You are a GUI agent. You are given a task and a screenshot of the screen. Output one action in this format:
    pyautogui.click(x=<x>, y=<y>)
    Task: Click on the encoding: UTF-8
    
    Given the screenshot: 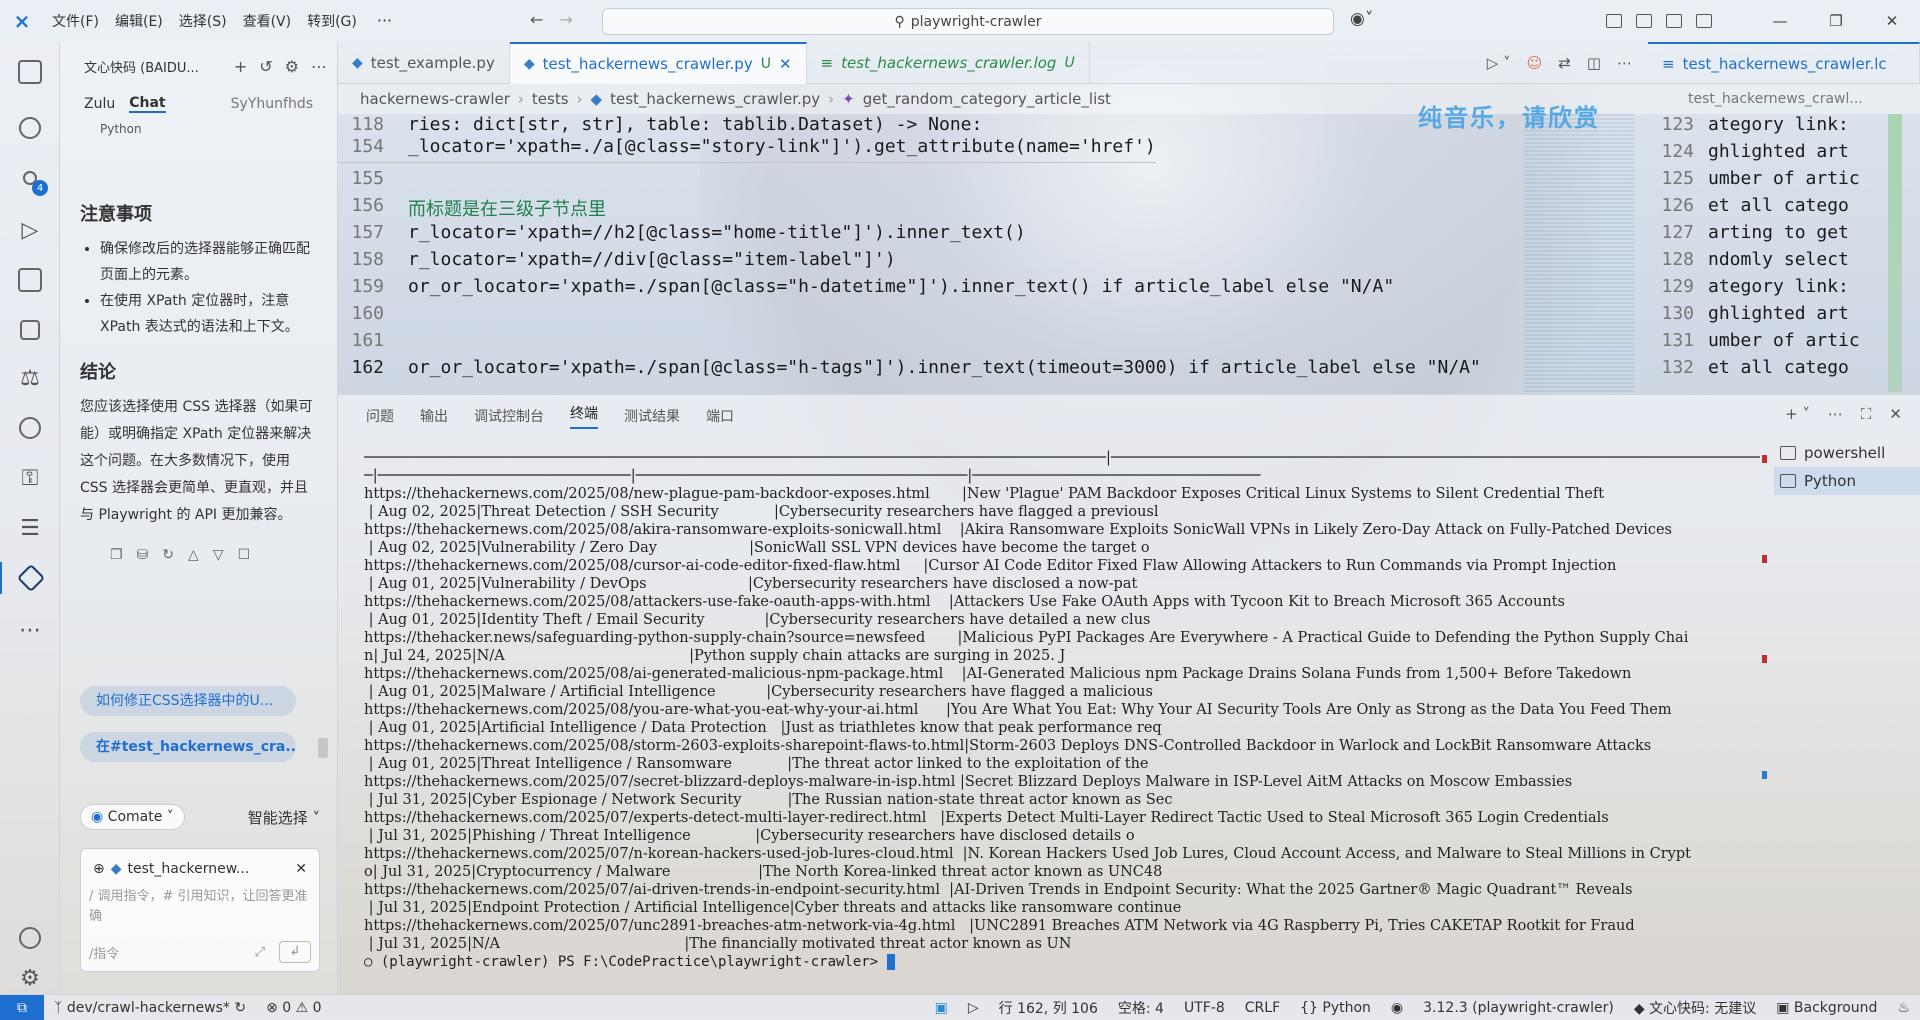 What is the action you would take?
    pyautogui.click(x=1204, y=1008)
    